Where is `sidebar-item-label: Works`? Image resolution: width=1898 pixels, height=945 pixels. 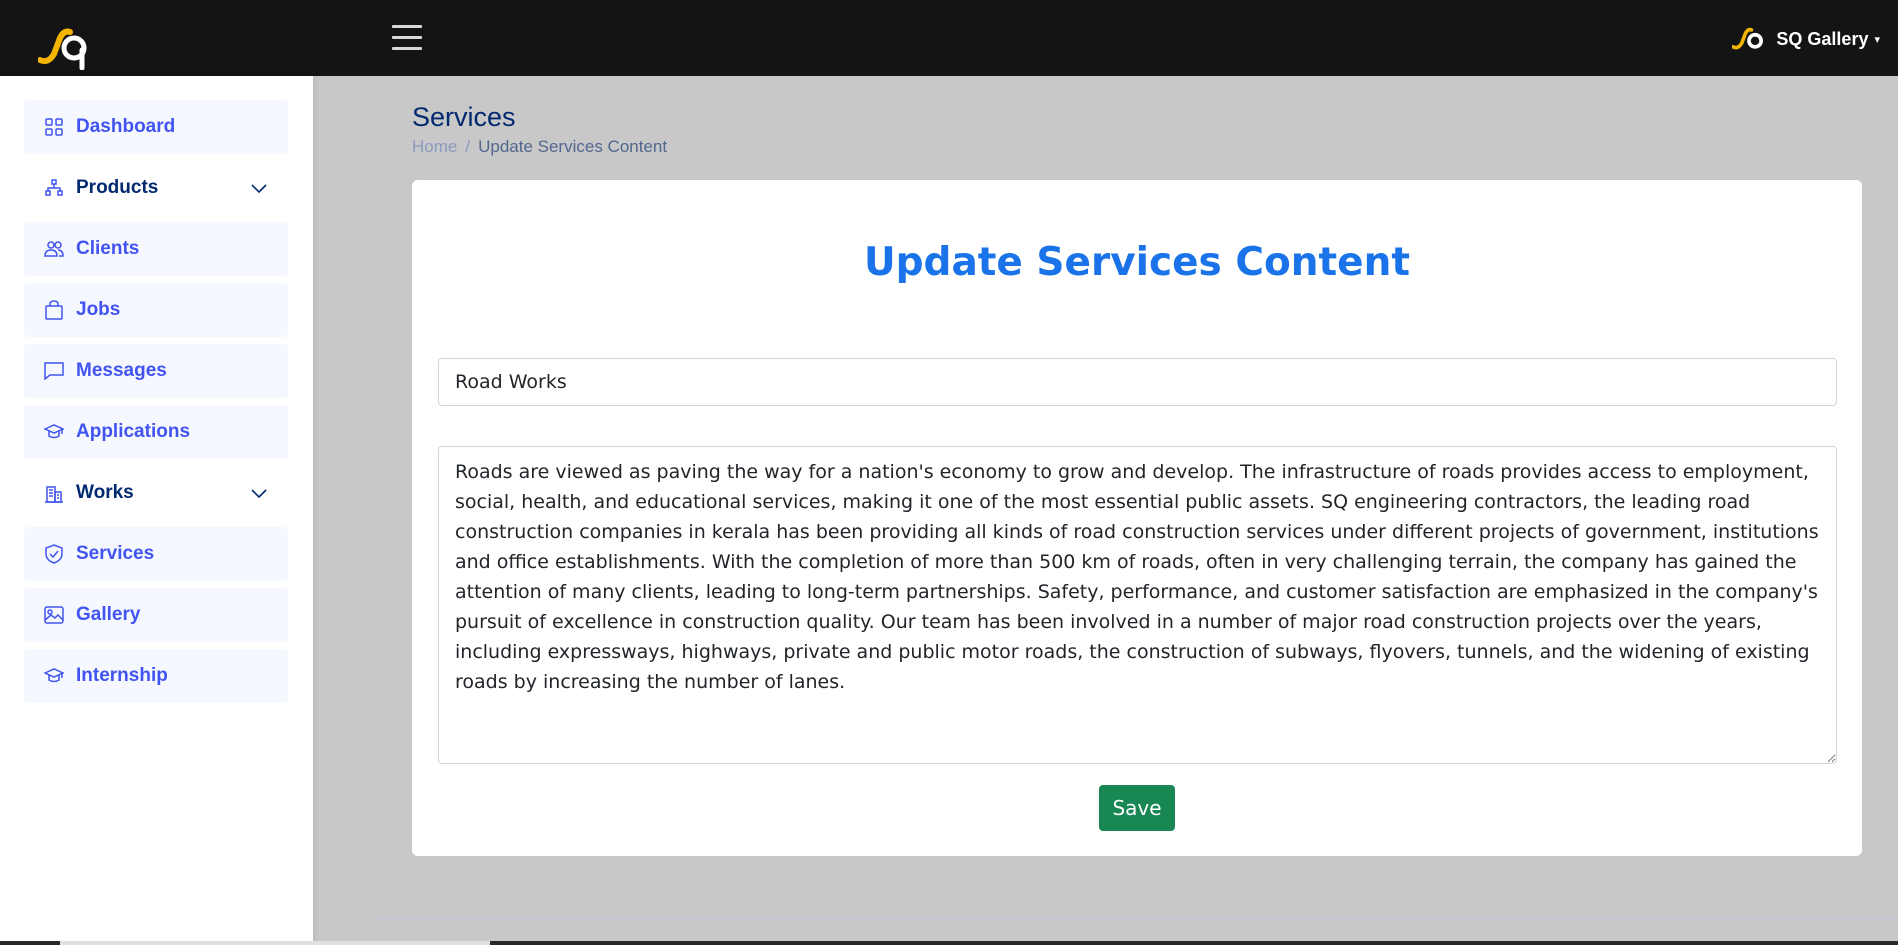
sidebar-item-label: Works is located at coordinates (105, 492).